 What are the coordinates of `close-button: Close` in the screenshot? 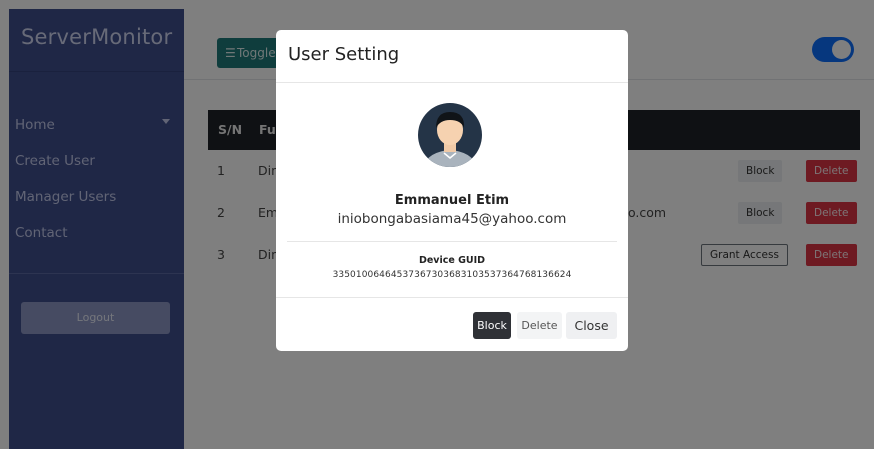 It's located at (591, 325).